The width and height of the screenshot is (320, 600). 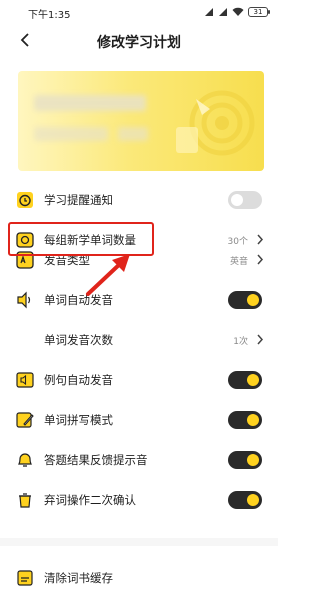 I want to click on status-icons: 31, so click(x=237, y=12).